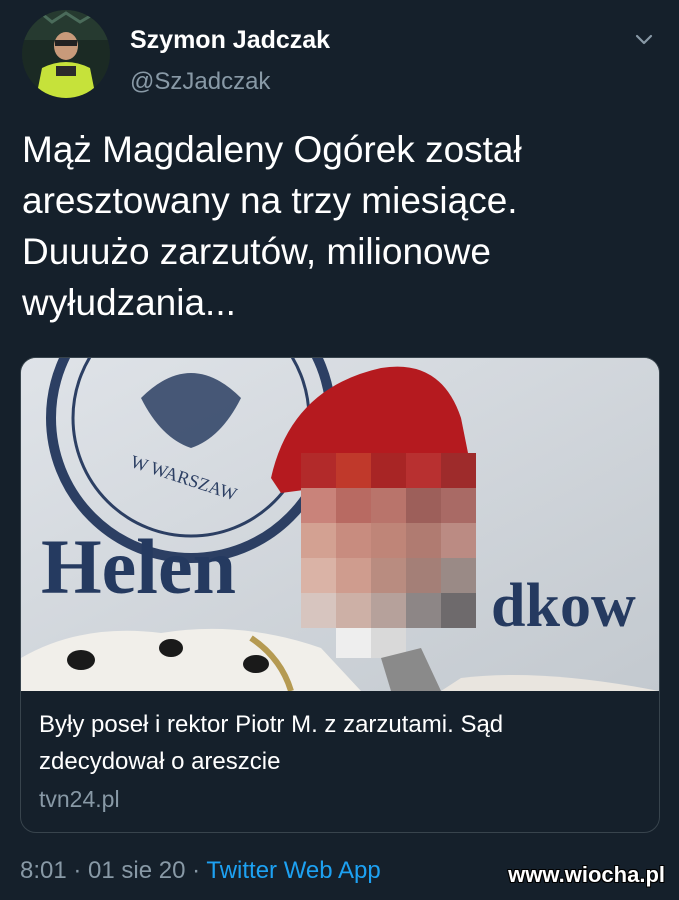 This screenshot has height=900, width=679. I want to click on author-name: Szymon Jadczak, so click(230, 40).